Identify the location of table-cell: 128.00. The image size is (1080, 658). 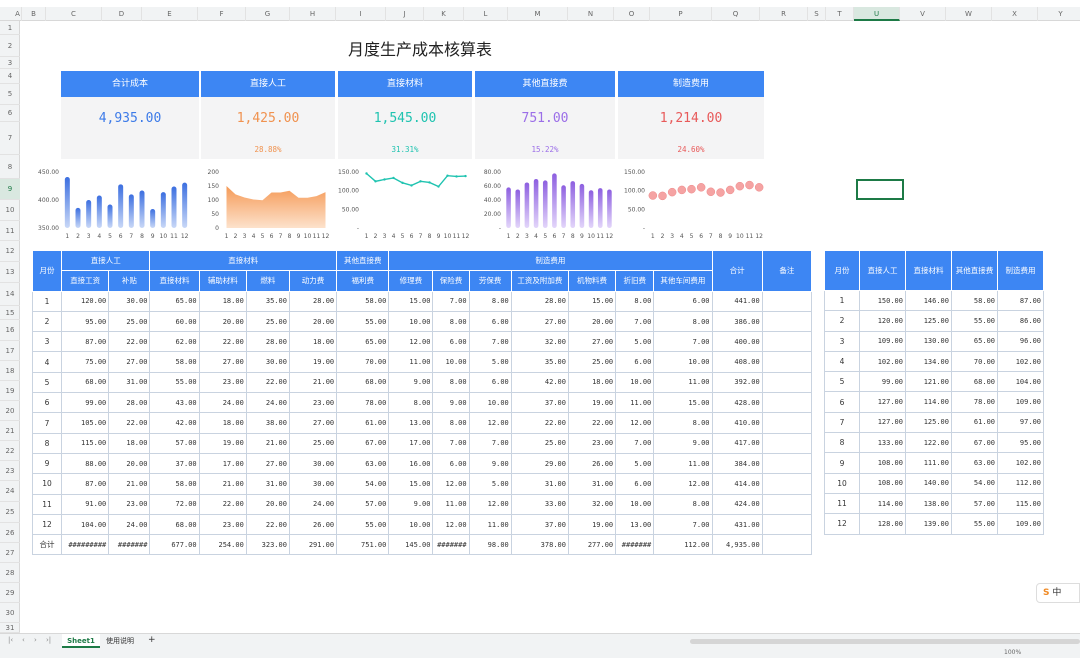
(882, 524).